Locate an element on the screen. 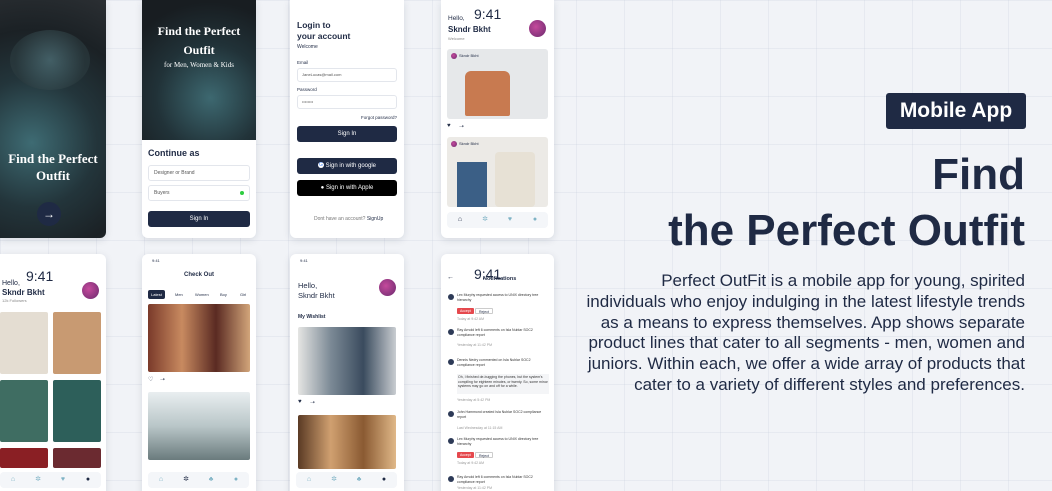  bottom-tab-bar: ⌂ ✲ ♥ ● is located at coordinates (497, 220).